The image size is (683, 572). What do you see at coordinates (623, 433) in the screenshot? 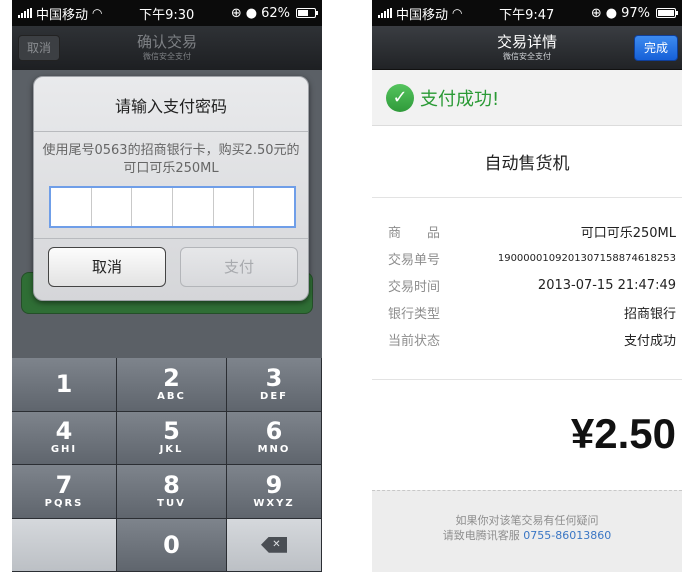
I see `amount: ¥2.50` at bounding box center [623, 433].